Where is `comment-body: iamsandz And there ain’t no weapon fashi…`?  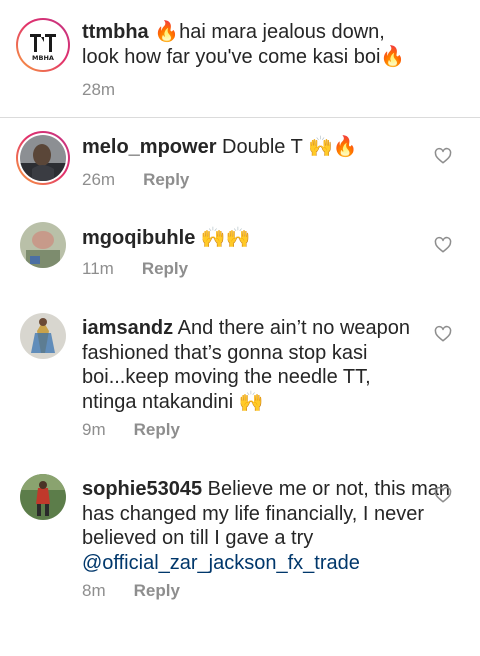
comment-body: iamsandz And there ain’t no weapon fashi… is located at coordinates (252, 365).